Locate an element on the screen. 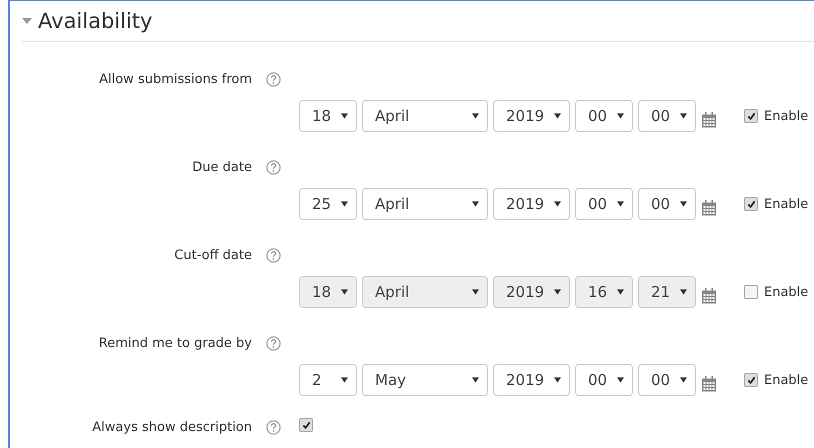 The height and width of the screenshot is (448, 814). field-label: Cut-off date is located at coordinates (212, 255).